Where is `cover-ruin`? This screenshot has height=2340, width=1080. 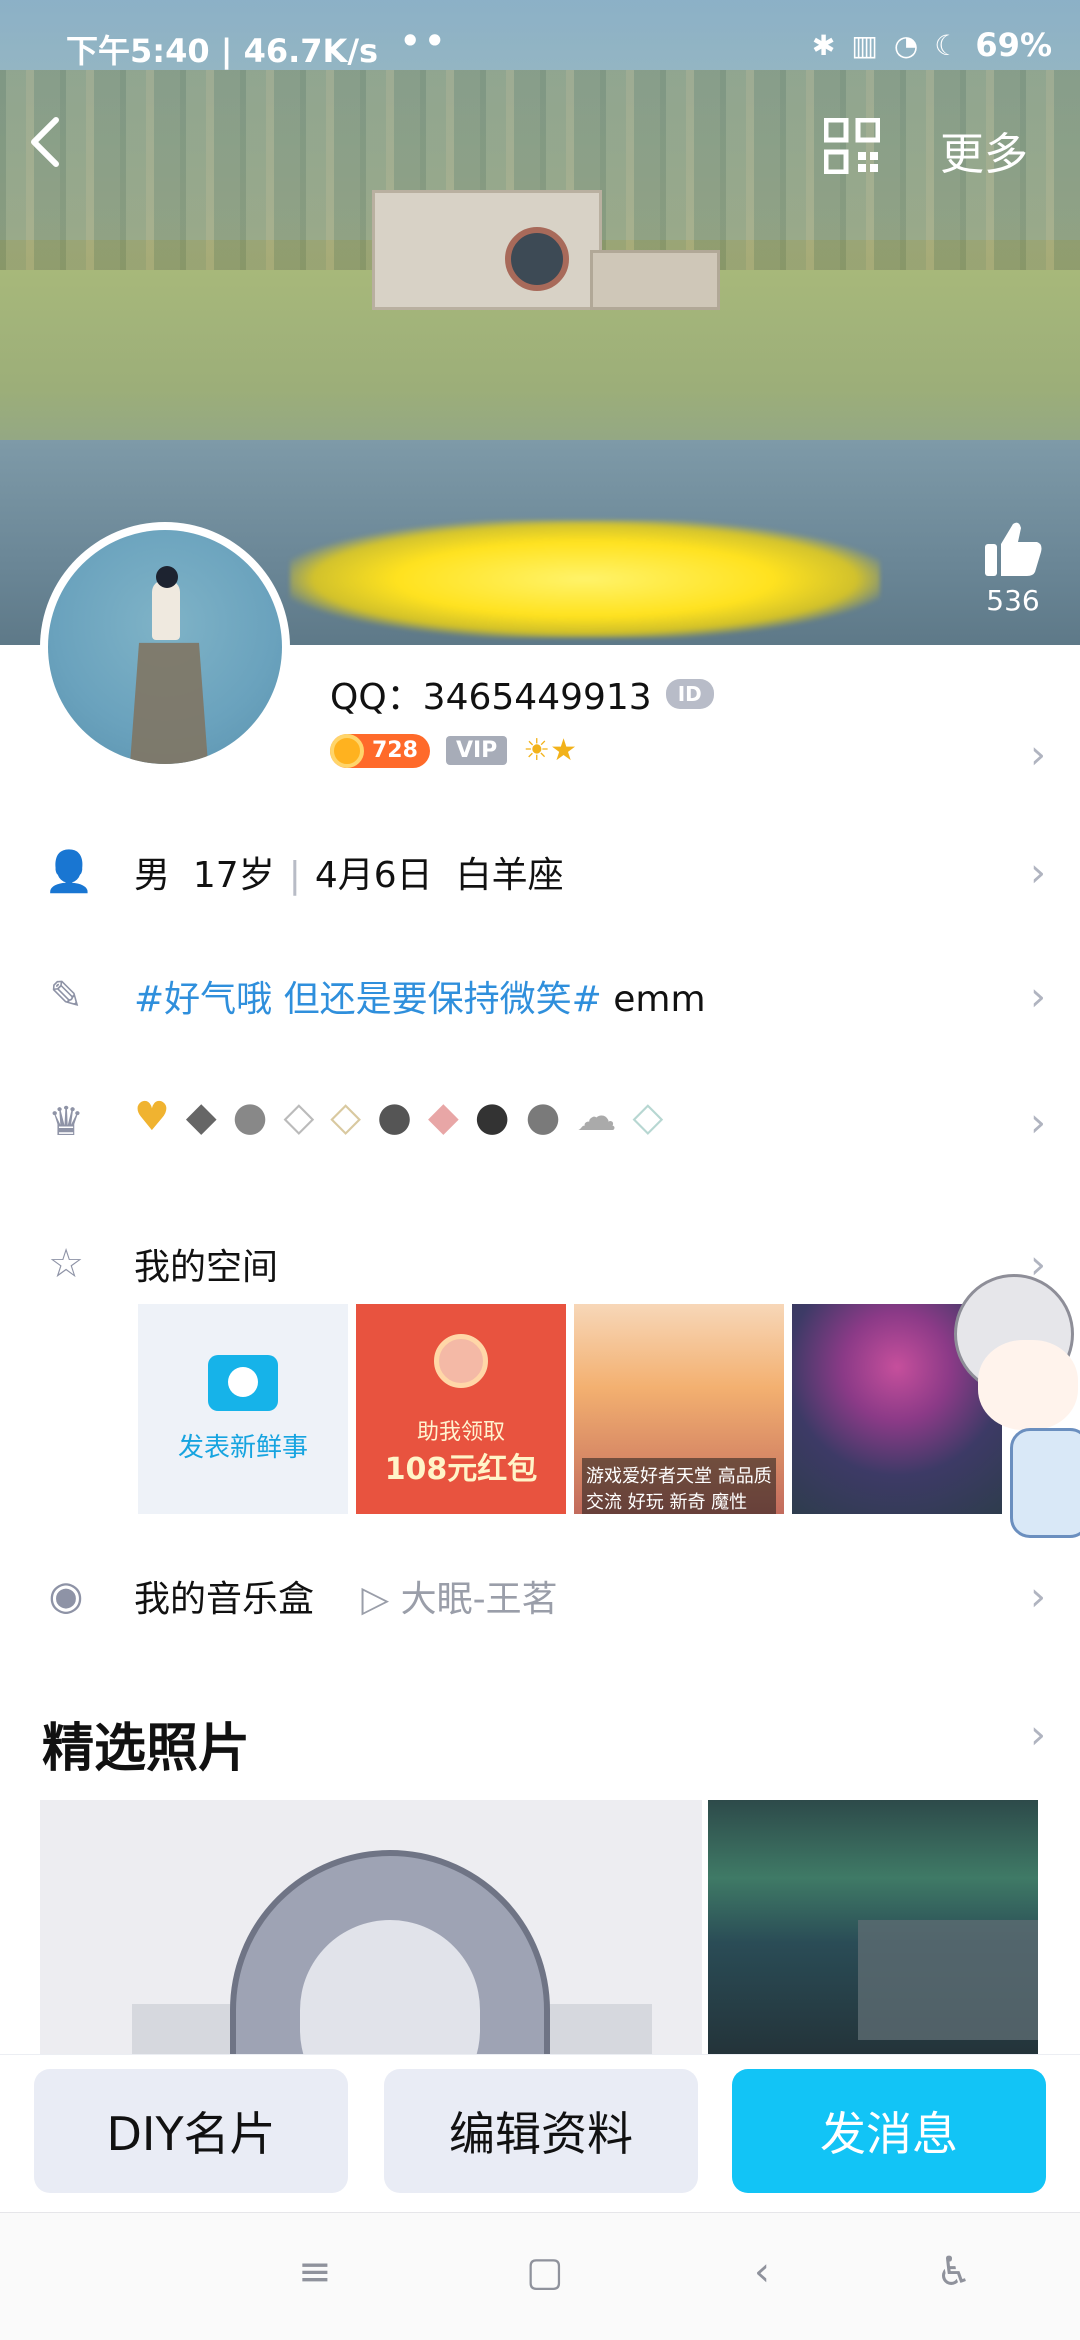 cover-ruin is located at coordinates (487, 250).